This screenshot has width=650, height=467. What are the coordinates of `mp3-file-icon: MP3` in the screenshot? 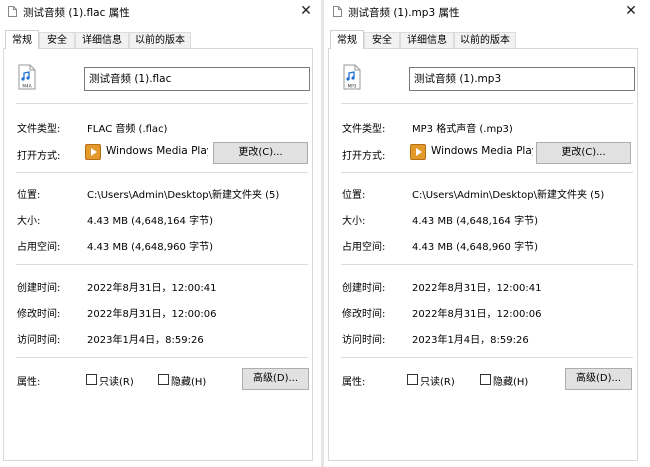 It's located at (352, 77).